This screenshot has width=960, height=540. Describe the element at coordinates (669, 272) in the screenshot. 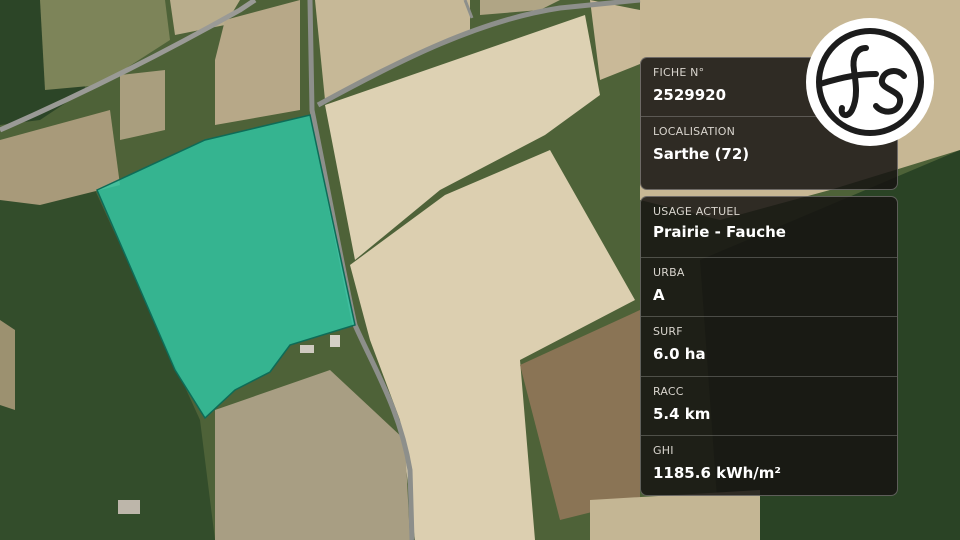

I see `urba-label: URBA` at that location.